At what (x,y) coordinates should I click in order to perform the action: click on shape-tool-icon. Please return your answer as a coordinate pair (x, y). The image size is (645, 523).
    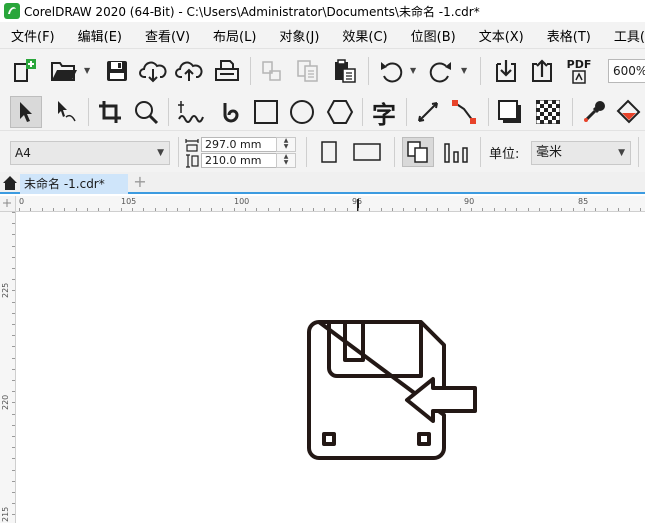
    Looking at the image, I should click on (67, 111).